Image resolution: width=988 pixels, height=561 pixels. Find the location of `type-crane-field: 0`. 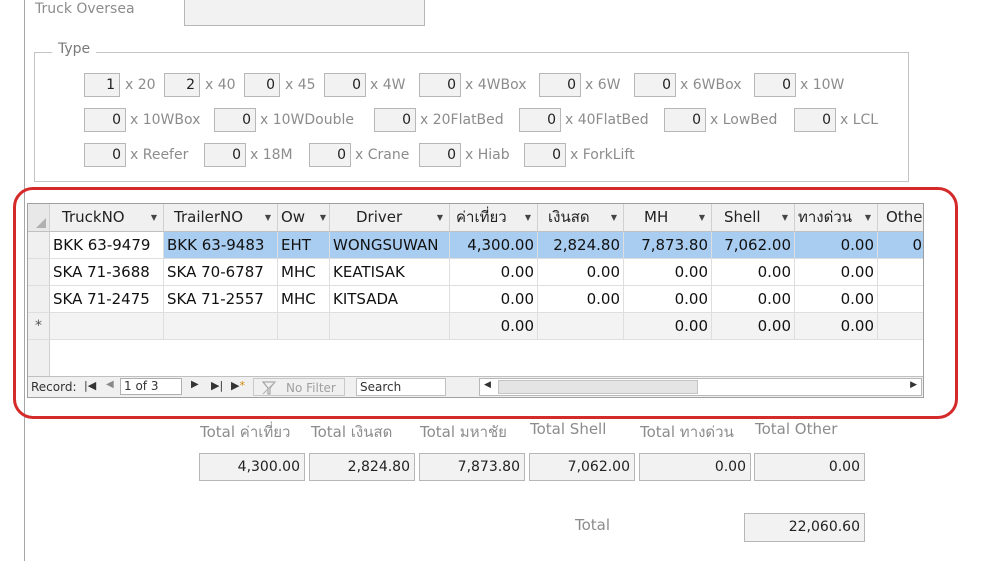

type-crane-field: 0 is located at coordinates (330, 155).